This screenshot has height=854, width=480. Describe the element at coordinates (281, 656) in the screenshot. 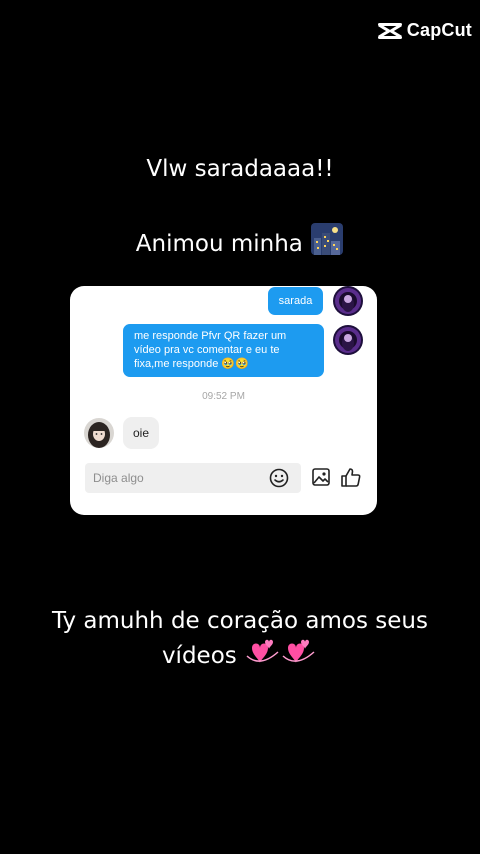

I see `revolving-hearts-emoji` at that location.